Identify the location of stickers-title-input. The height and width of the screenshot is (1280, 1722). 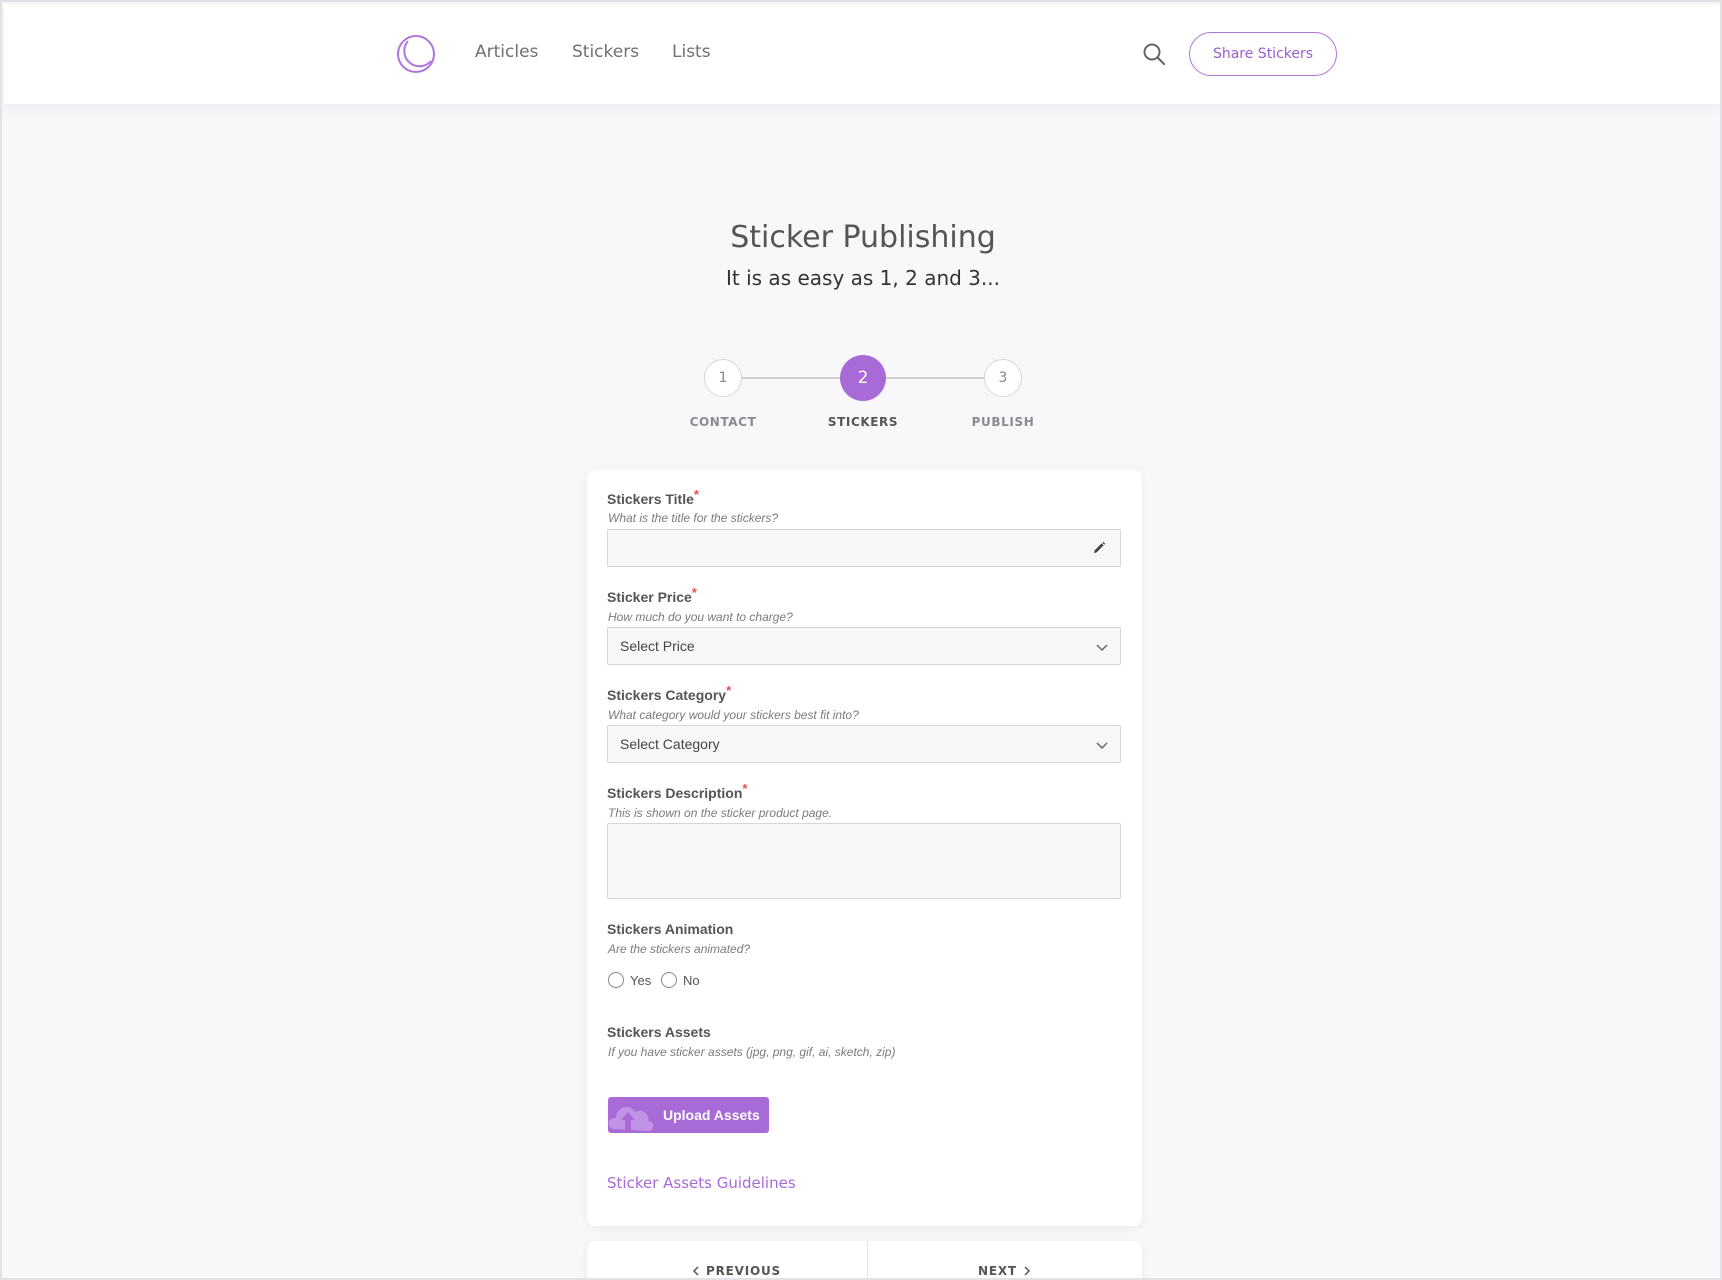
(864, 548).